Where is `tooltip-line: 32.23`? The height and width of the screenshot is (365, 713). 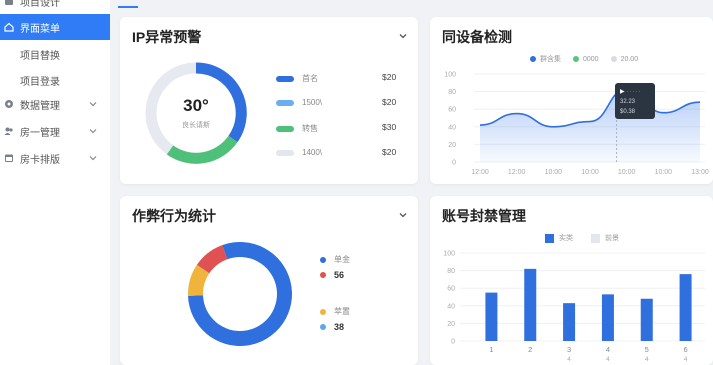
tooltip-line: 32.23 is located at coordinates (628, 102).